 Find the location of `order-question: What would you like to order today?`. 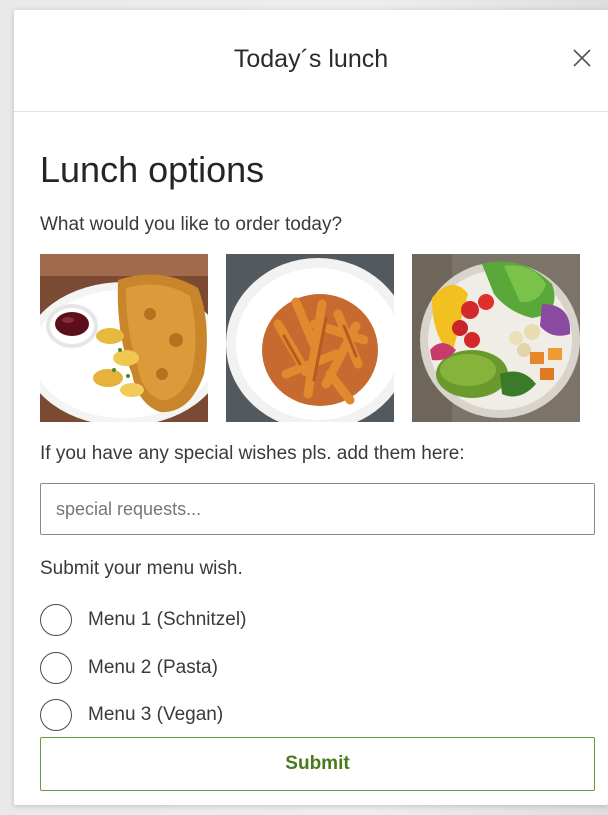

order-question: What would you like to order today? is located at coordinates (191, 224).